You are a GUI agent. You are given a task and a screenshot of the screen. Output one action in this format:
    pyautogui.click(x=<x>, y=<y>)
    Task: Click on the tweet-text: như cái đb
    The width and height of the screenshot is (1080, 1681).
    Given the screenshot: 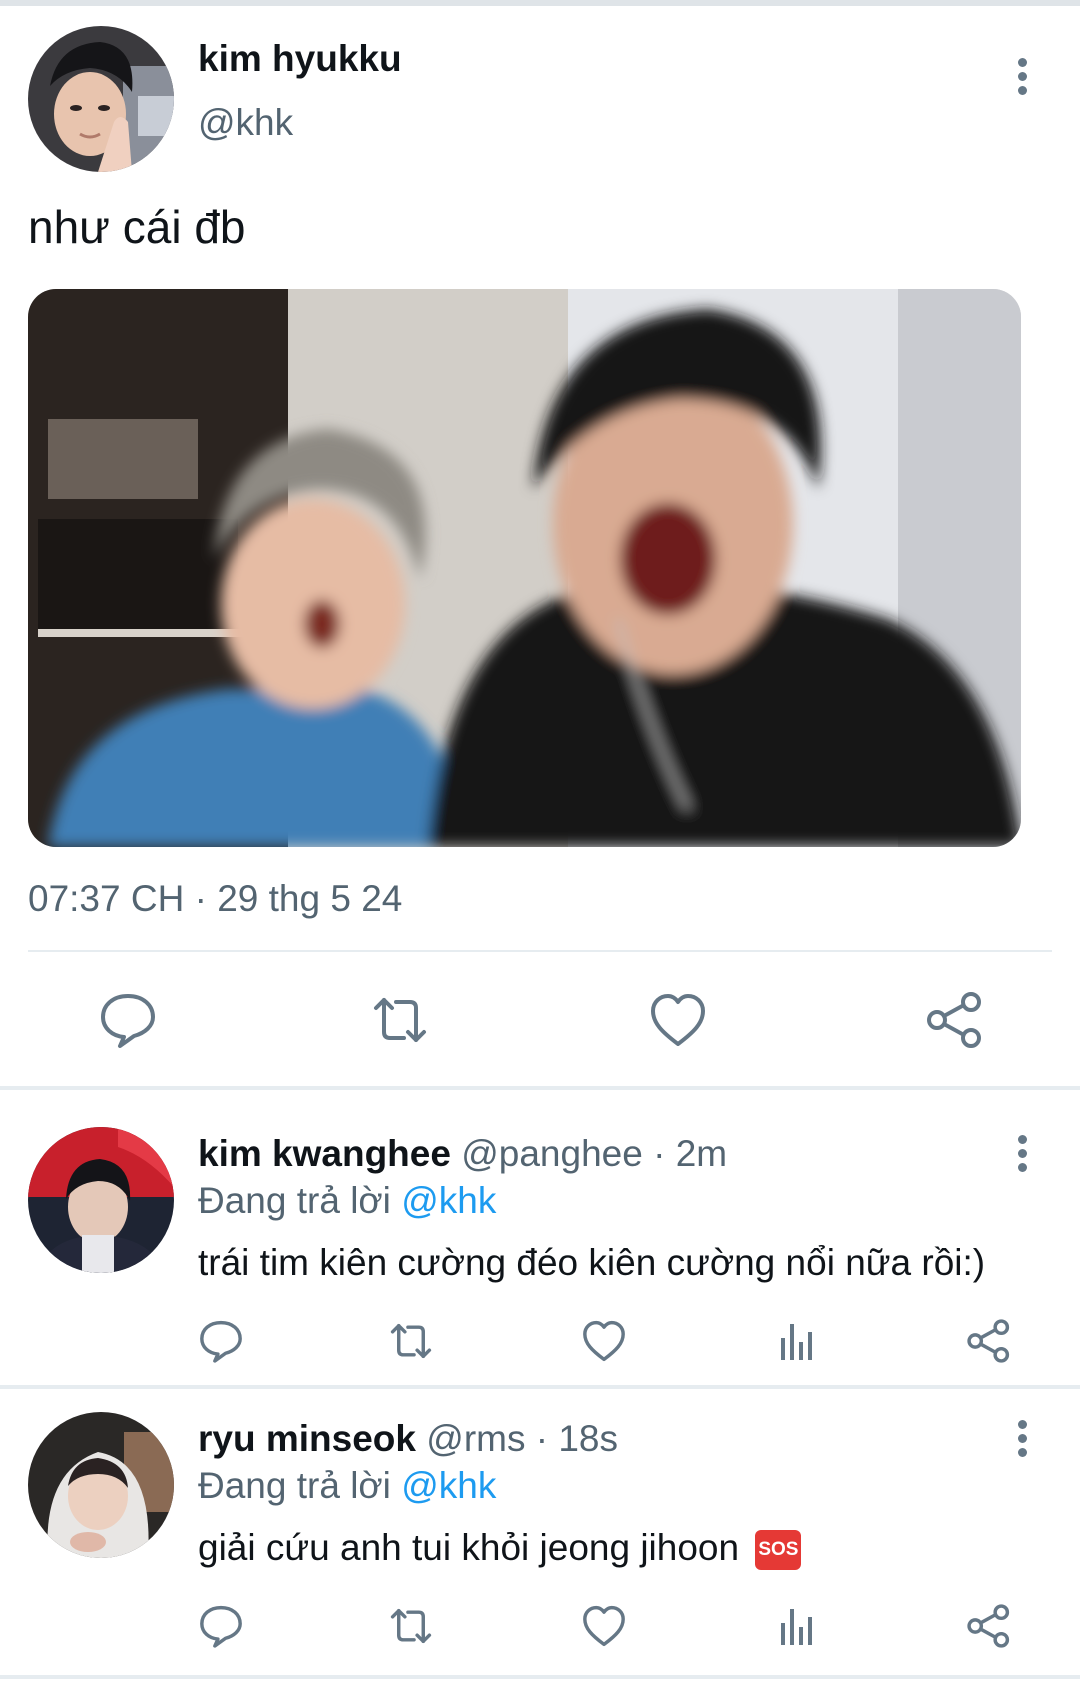 What is the action you would take?
    pyautogui.click(x=137, y=227)
    